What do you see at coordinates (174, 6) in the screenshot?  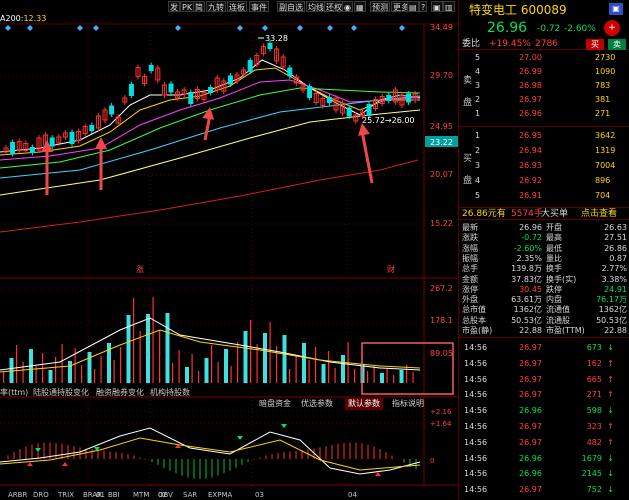 I see `toolbar-button-0: 发` at bounding box center [174, 6].